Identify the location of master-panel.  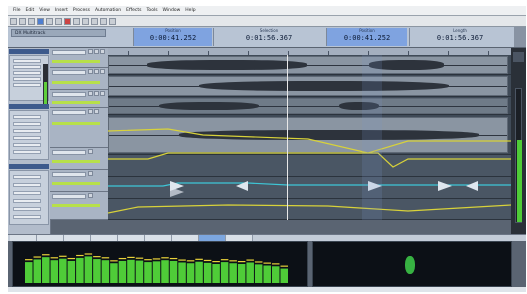
(518, 141).